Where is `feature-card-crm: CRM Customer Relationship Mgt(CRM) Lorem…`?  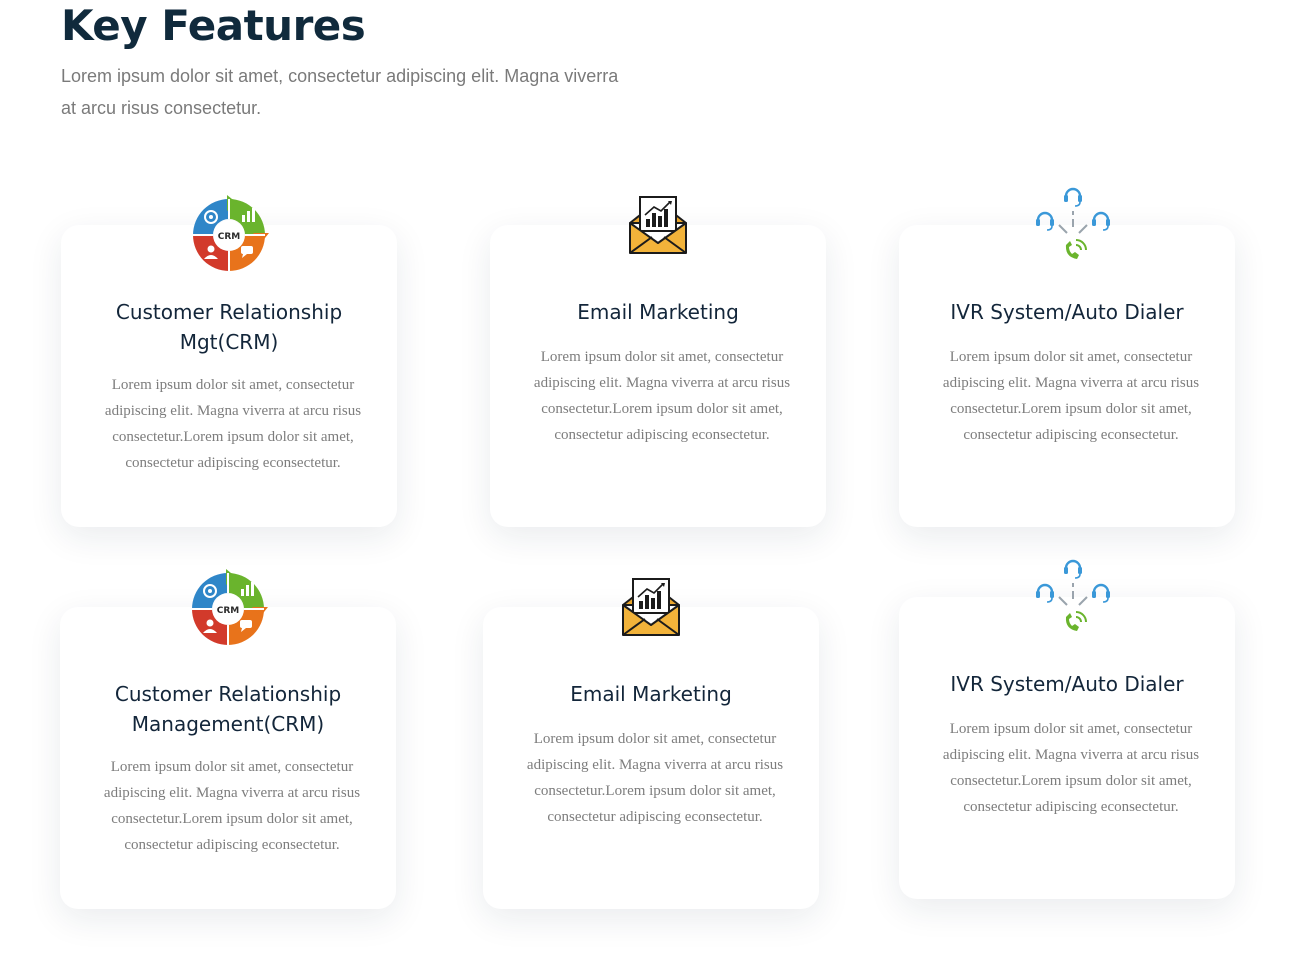
feature-card-crm: CRM Customer Relationship Mgt(CRM) Lorem… is located at coordinates (229, 376).